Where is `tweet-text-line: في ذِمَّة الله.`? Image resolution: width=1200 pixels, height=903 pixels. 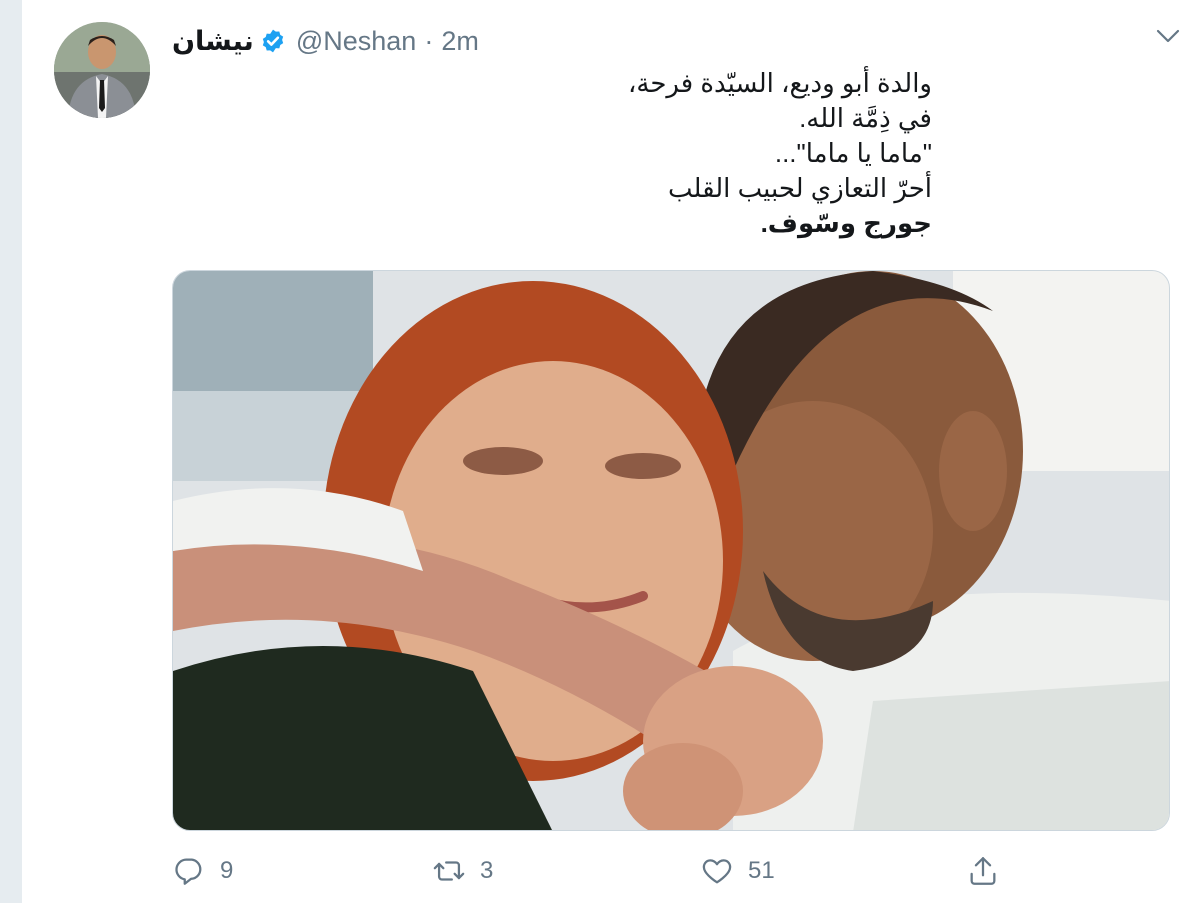 tweet-text-line: في ذِمَّة الله. is located at coordinates (865, 118).